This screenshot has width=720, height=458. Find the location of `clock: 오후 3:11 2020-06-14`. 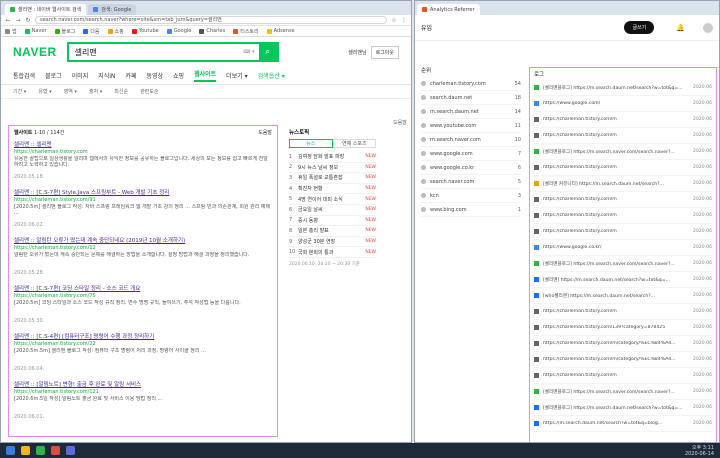

clock: 오후 3:11 2020-06-14 is located at coordinates (699, 451).